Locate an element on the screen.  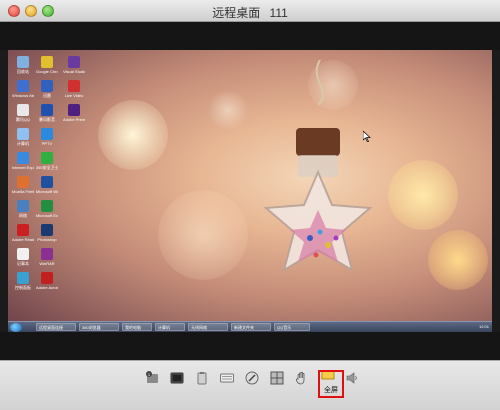
desktop-icon: Live Video is located at coordinates (74, 89).